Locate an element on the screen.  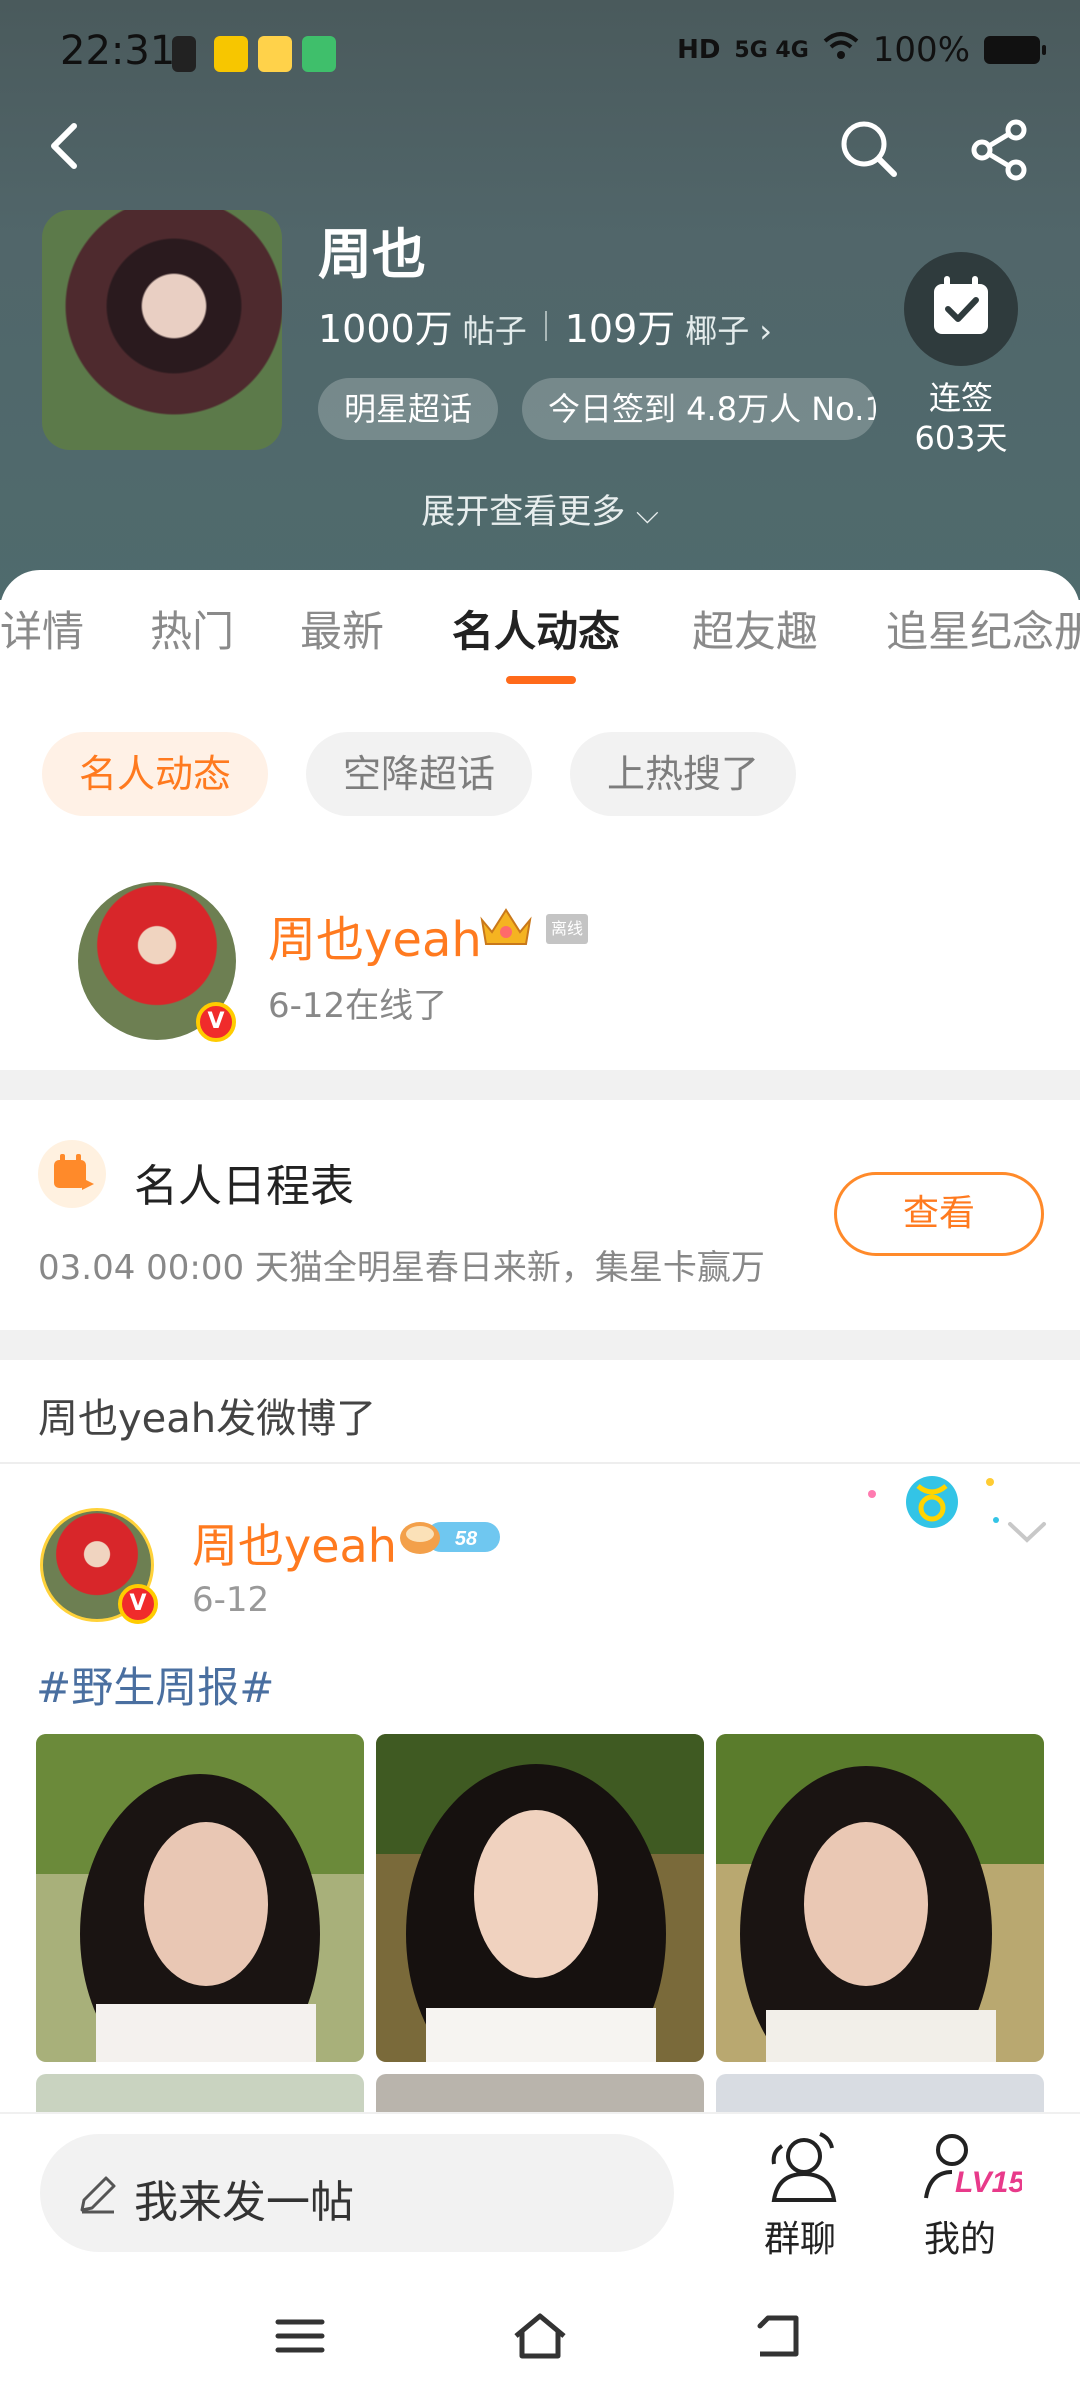
schedule-title: 名人日程表 is located at coordinates (244, 1186).